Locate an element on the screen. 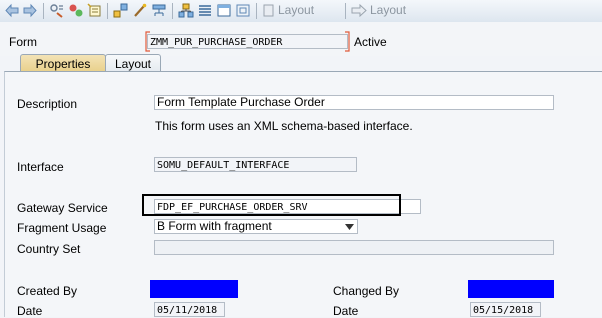 This screenshot has width=602, height=318. frame-icon is located at coordinates (243, 10).